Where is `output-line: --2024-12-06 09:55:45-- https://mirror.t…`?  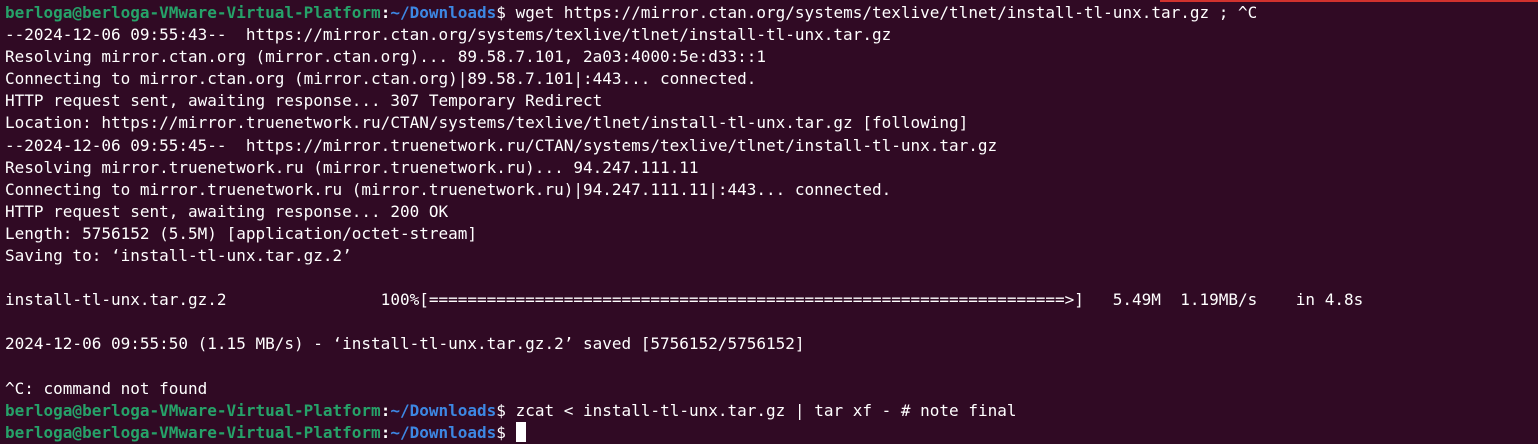 output-line: --2024-12-06 09:55:45-- https://mirror.t… is located at coordinates (501, 145).